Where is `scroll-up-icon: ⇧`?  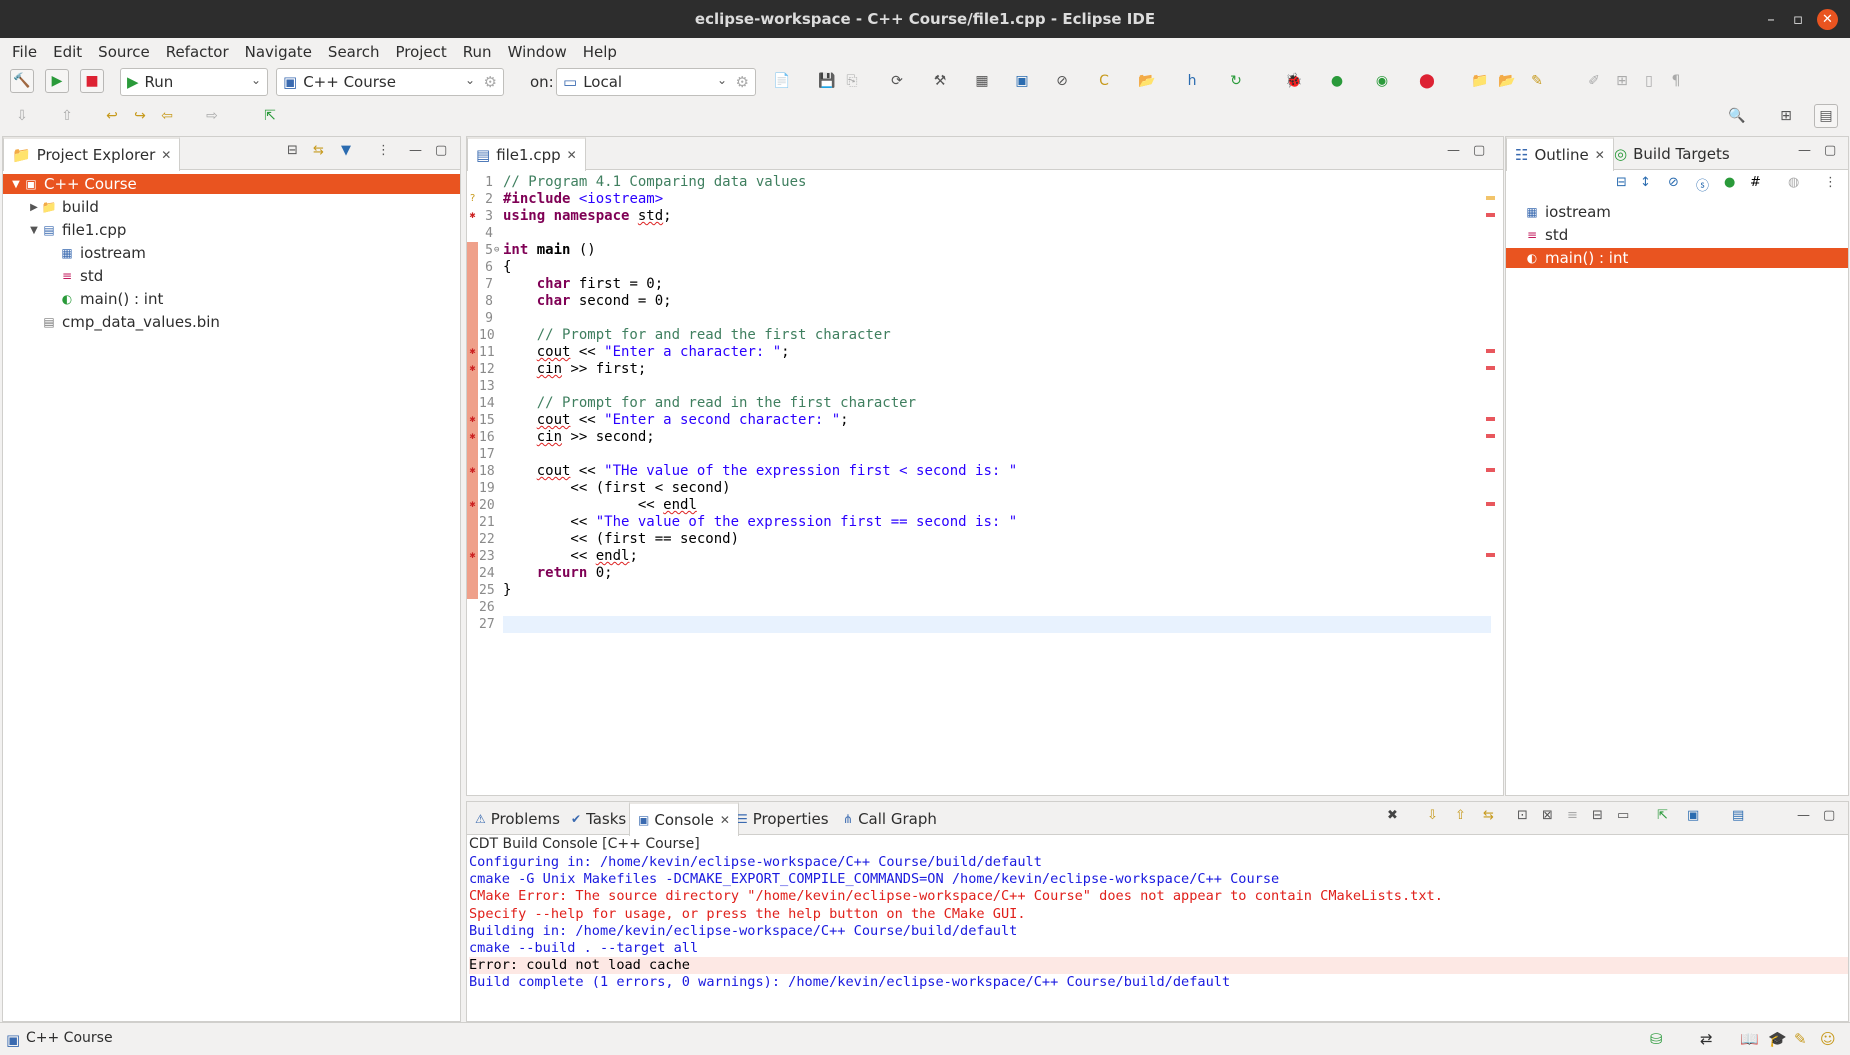 scroll-up-icon: ⇧ is located at coordinates (1460, 815).